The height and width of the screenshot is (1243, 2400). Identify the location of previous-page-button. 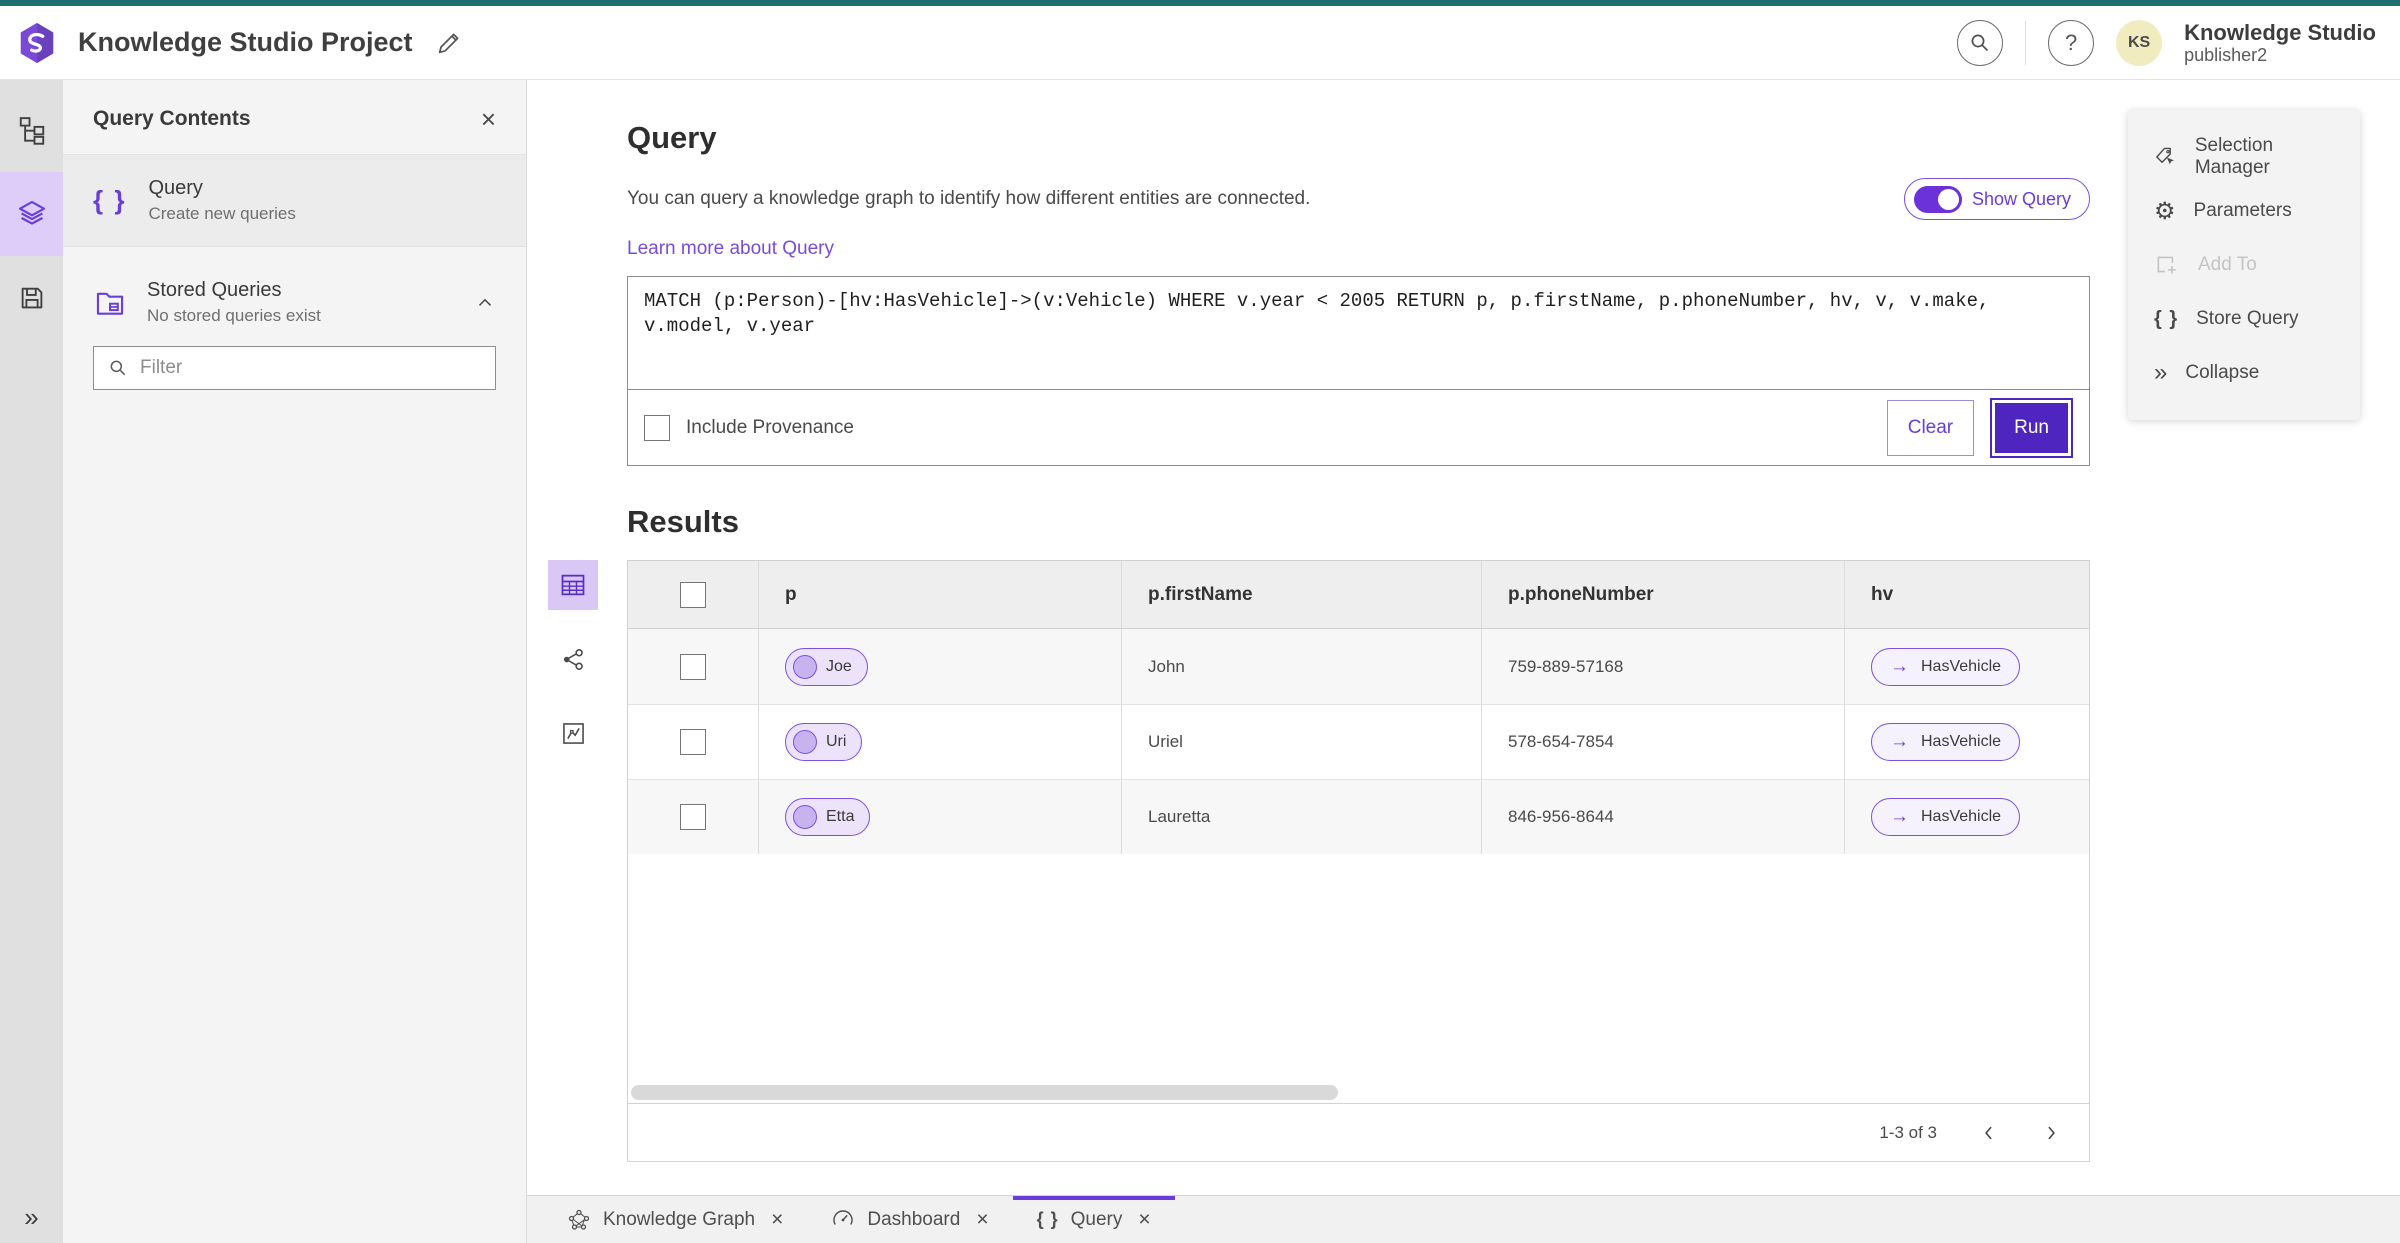
(1989, 1133).